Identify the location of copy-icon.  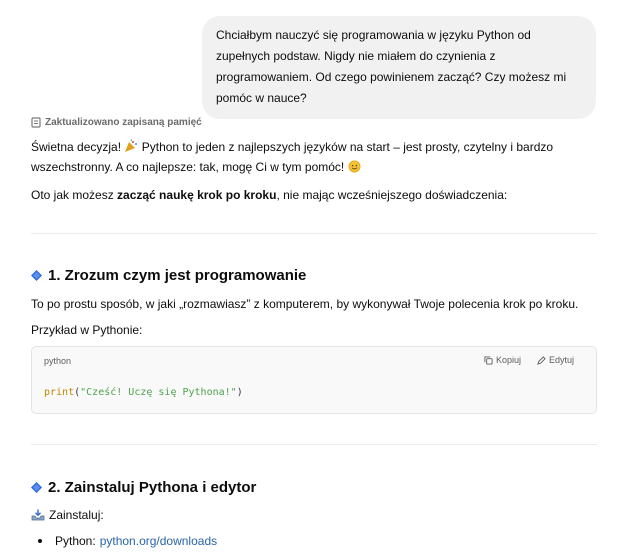
(488, 360).